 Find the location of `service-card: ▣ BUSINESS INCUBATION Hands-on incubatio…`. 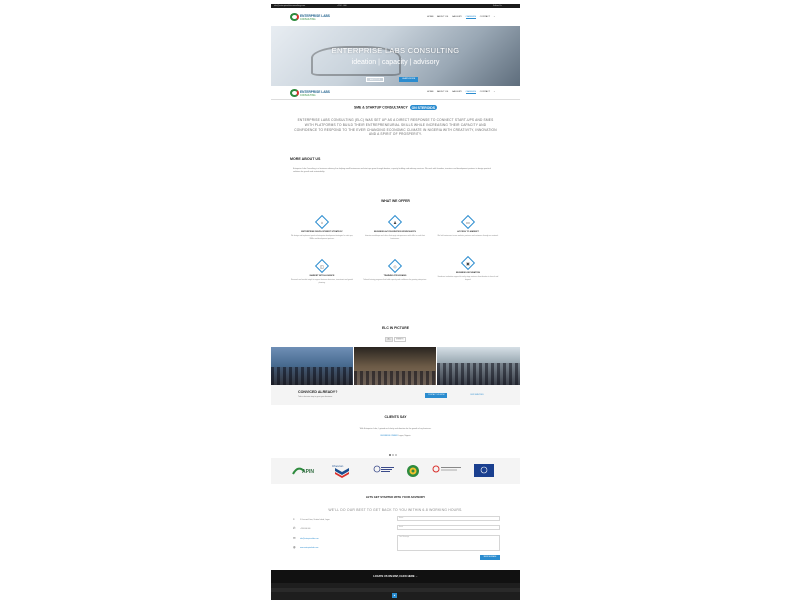

service-card: ▣ BUSINESS INCUBATION Hands-on incubatio… is located at coordinates (468, 268).